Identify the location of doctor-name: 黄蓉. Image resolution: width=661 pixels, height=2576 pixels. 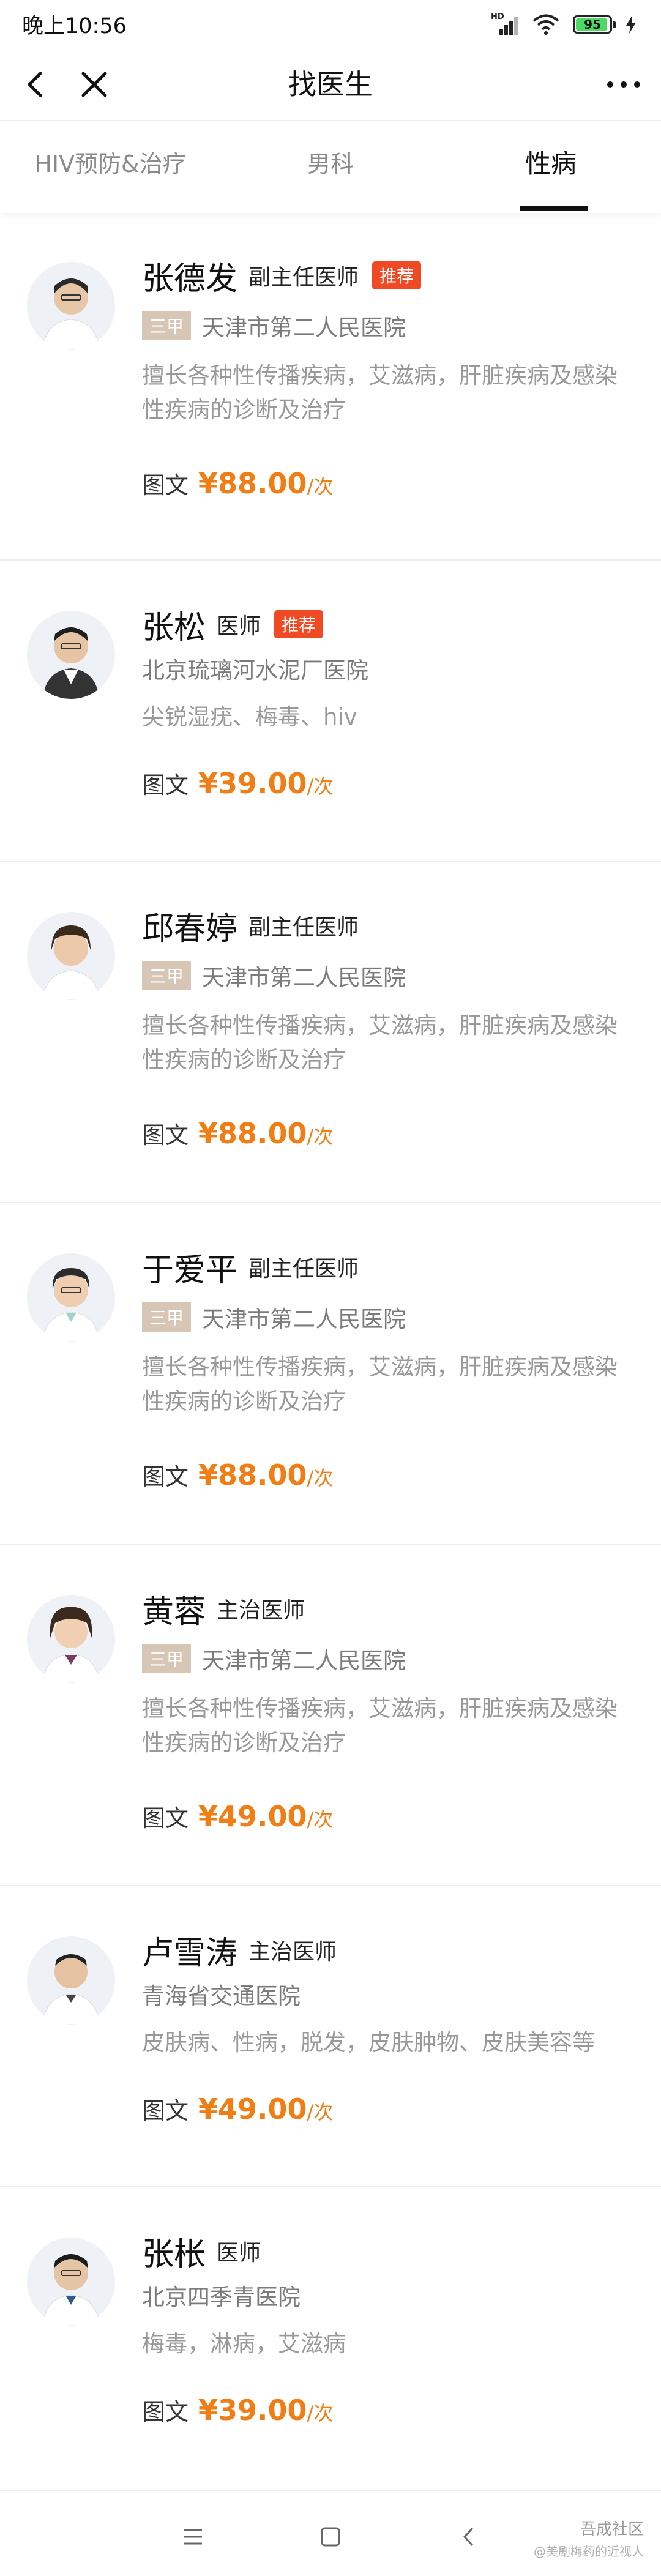
(174, 1611).